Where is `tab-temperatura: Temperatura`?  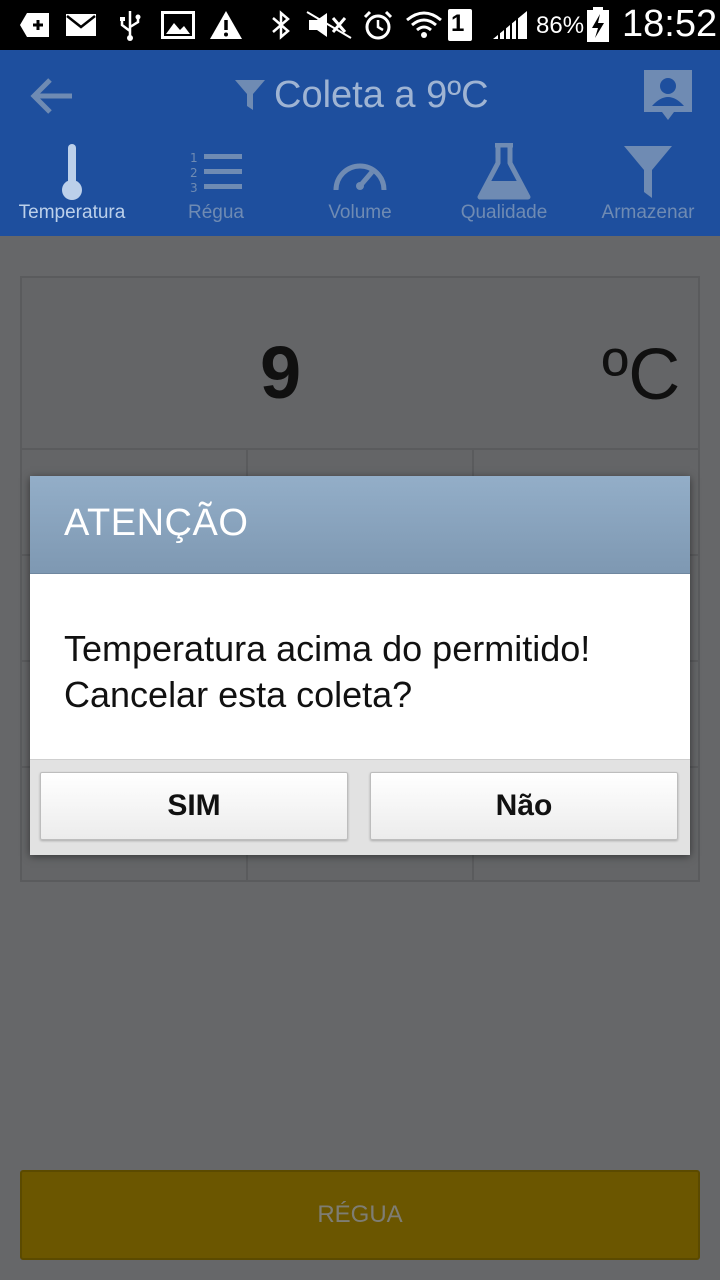 tab-temperatura: Temperatura is located at coordinates (72, 187).